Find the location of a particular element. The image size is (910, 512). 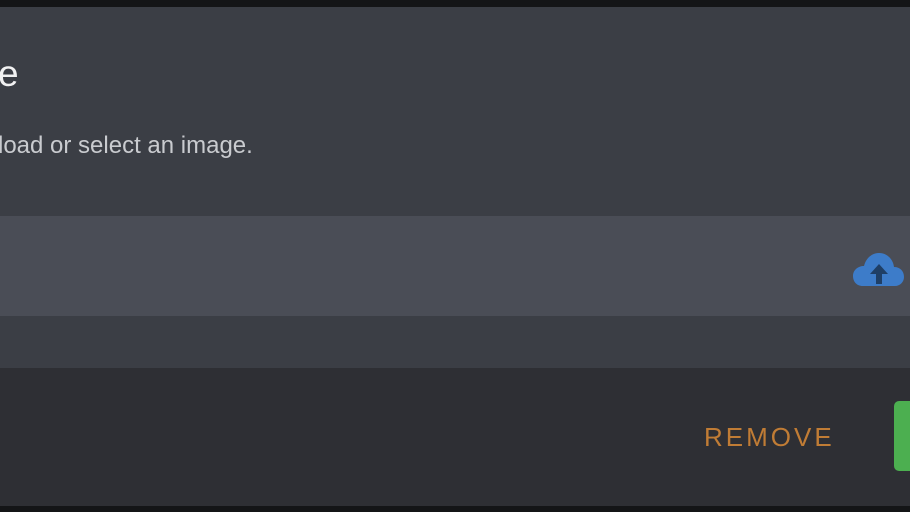

upload-button is located at coordinates (879, 270).